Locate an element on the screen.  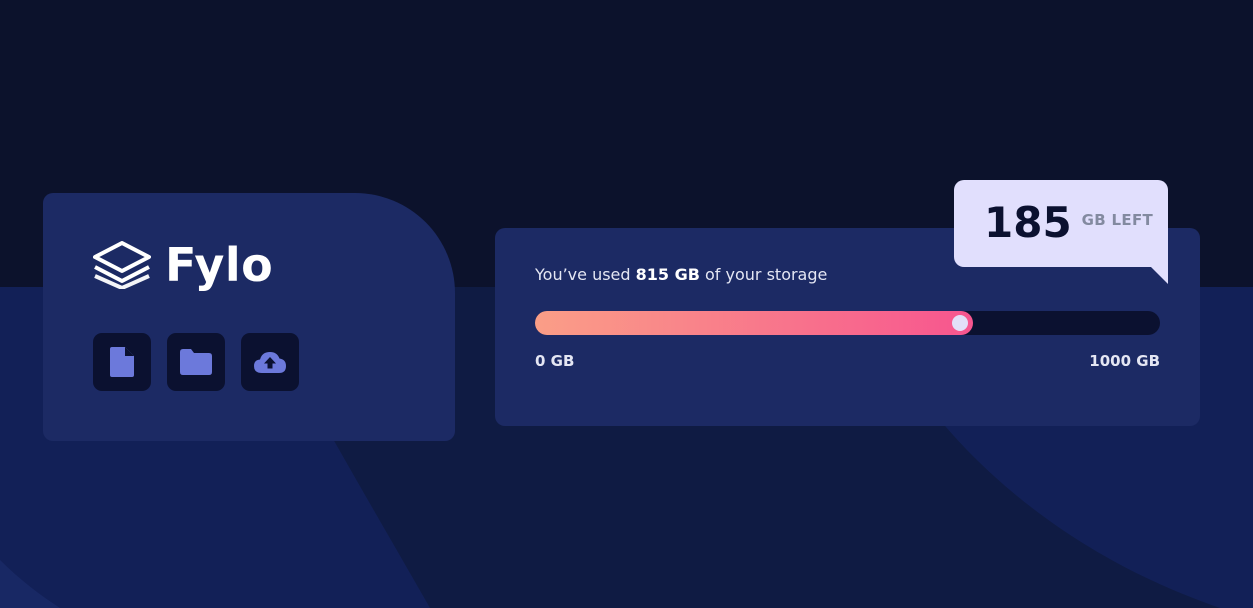
usage-amount: 815 GB is located at coordinates (667, 274).